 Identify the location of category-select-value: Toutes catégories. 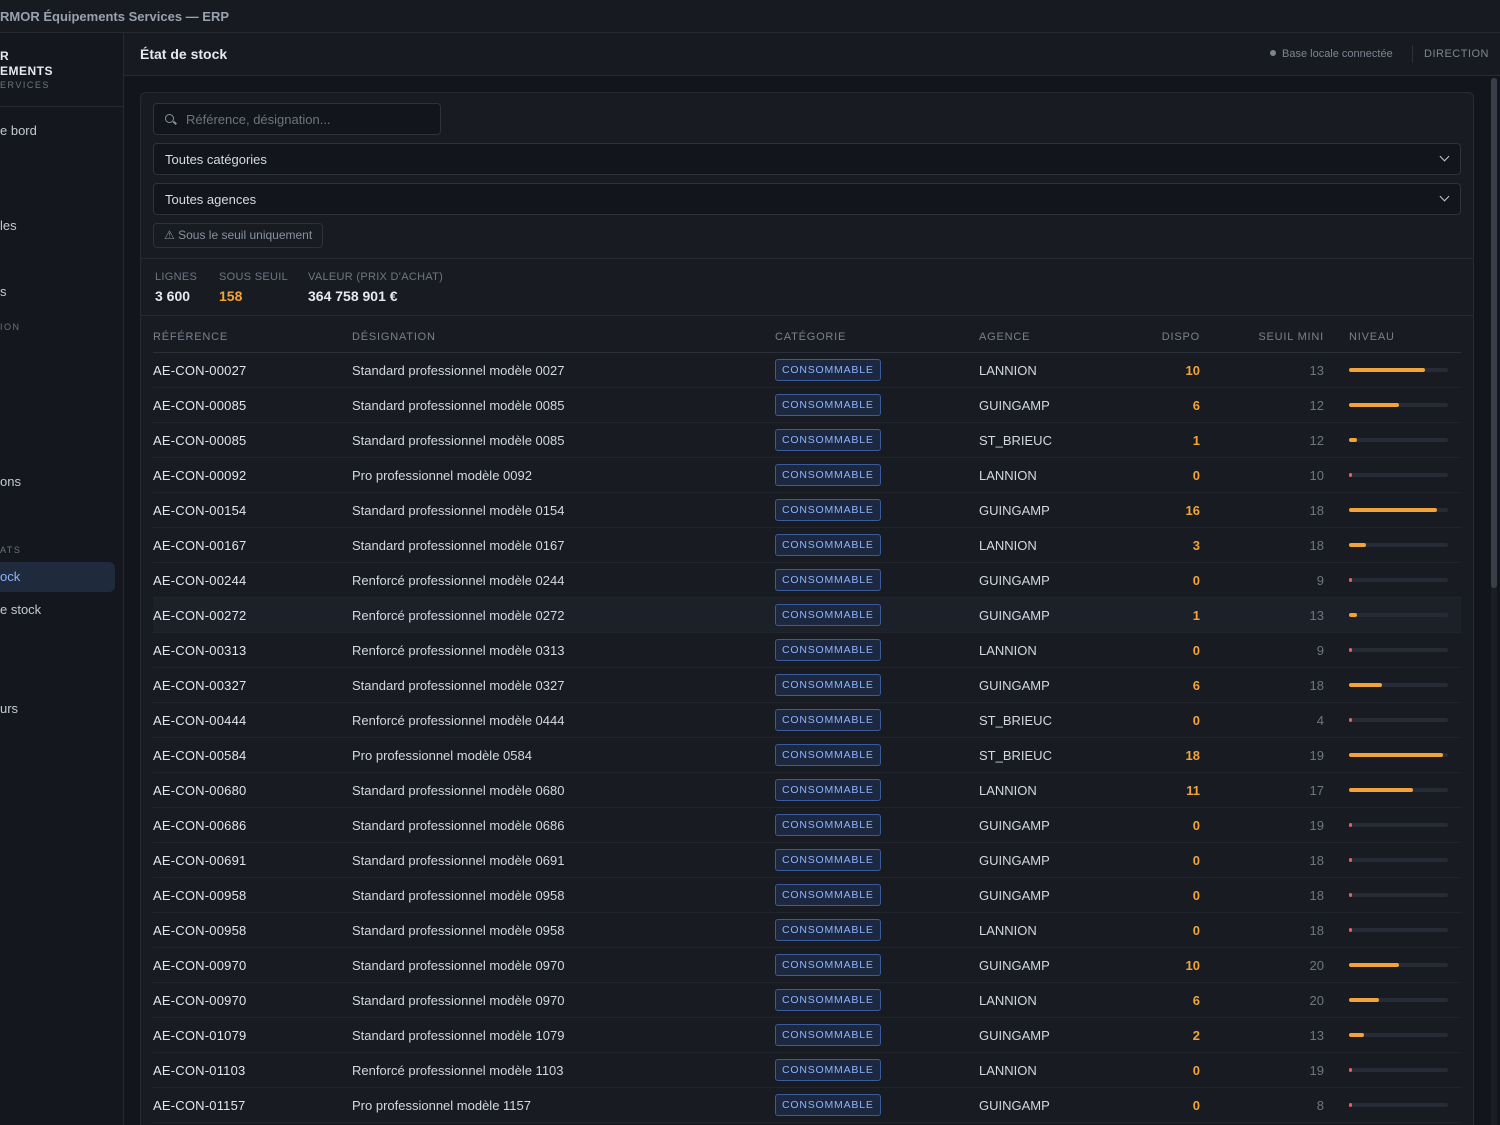
(216, 159).